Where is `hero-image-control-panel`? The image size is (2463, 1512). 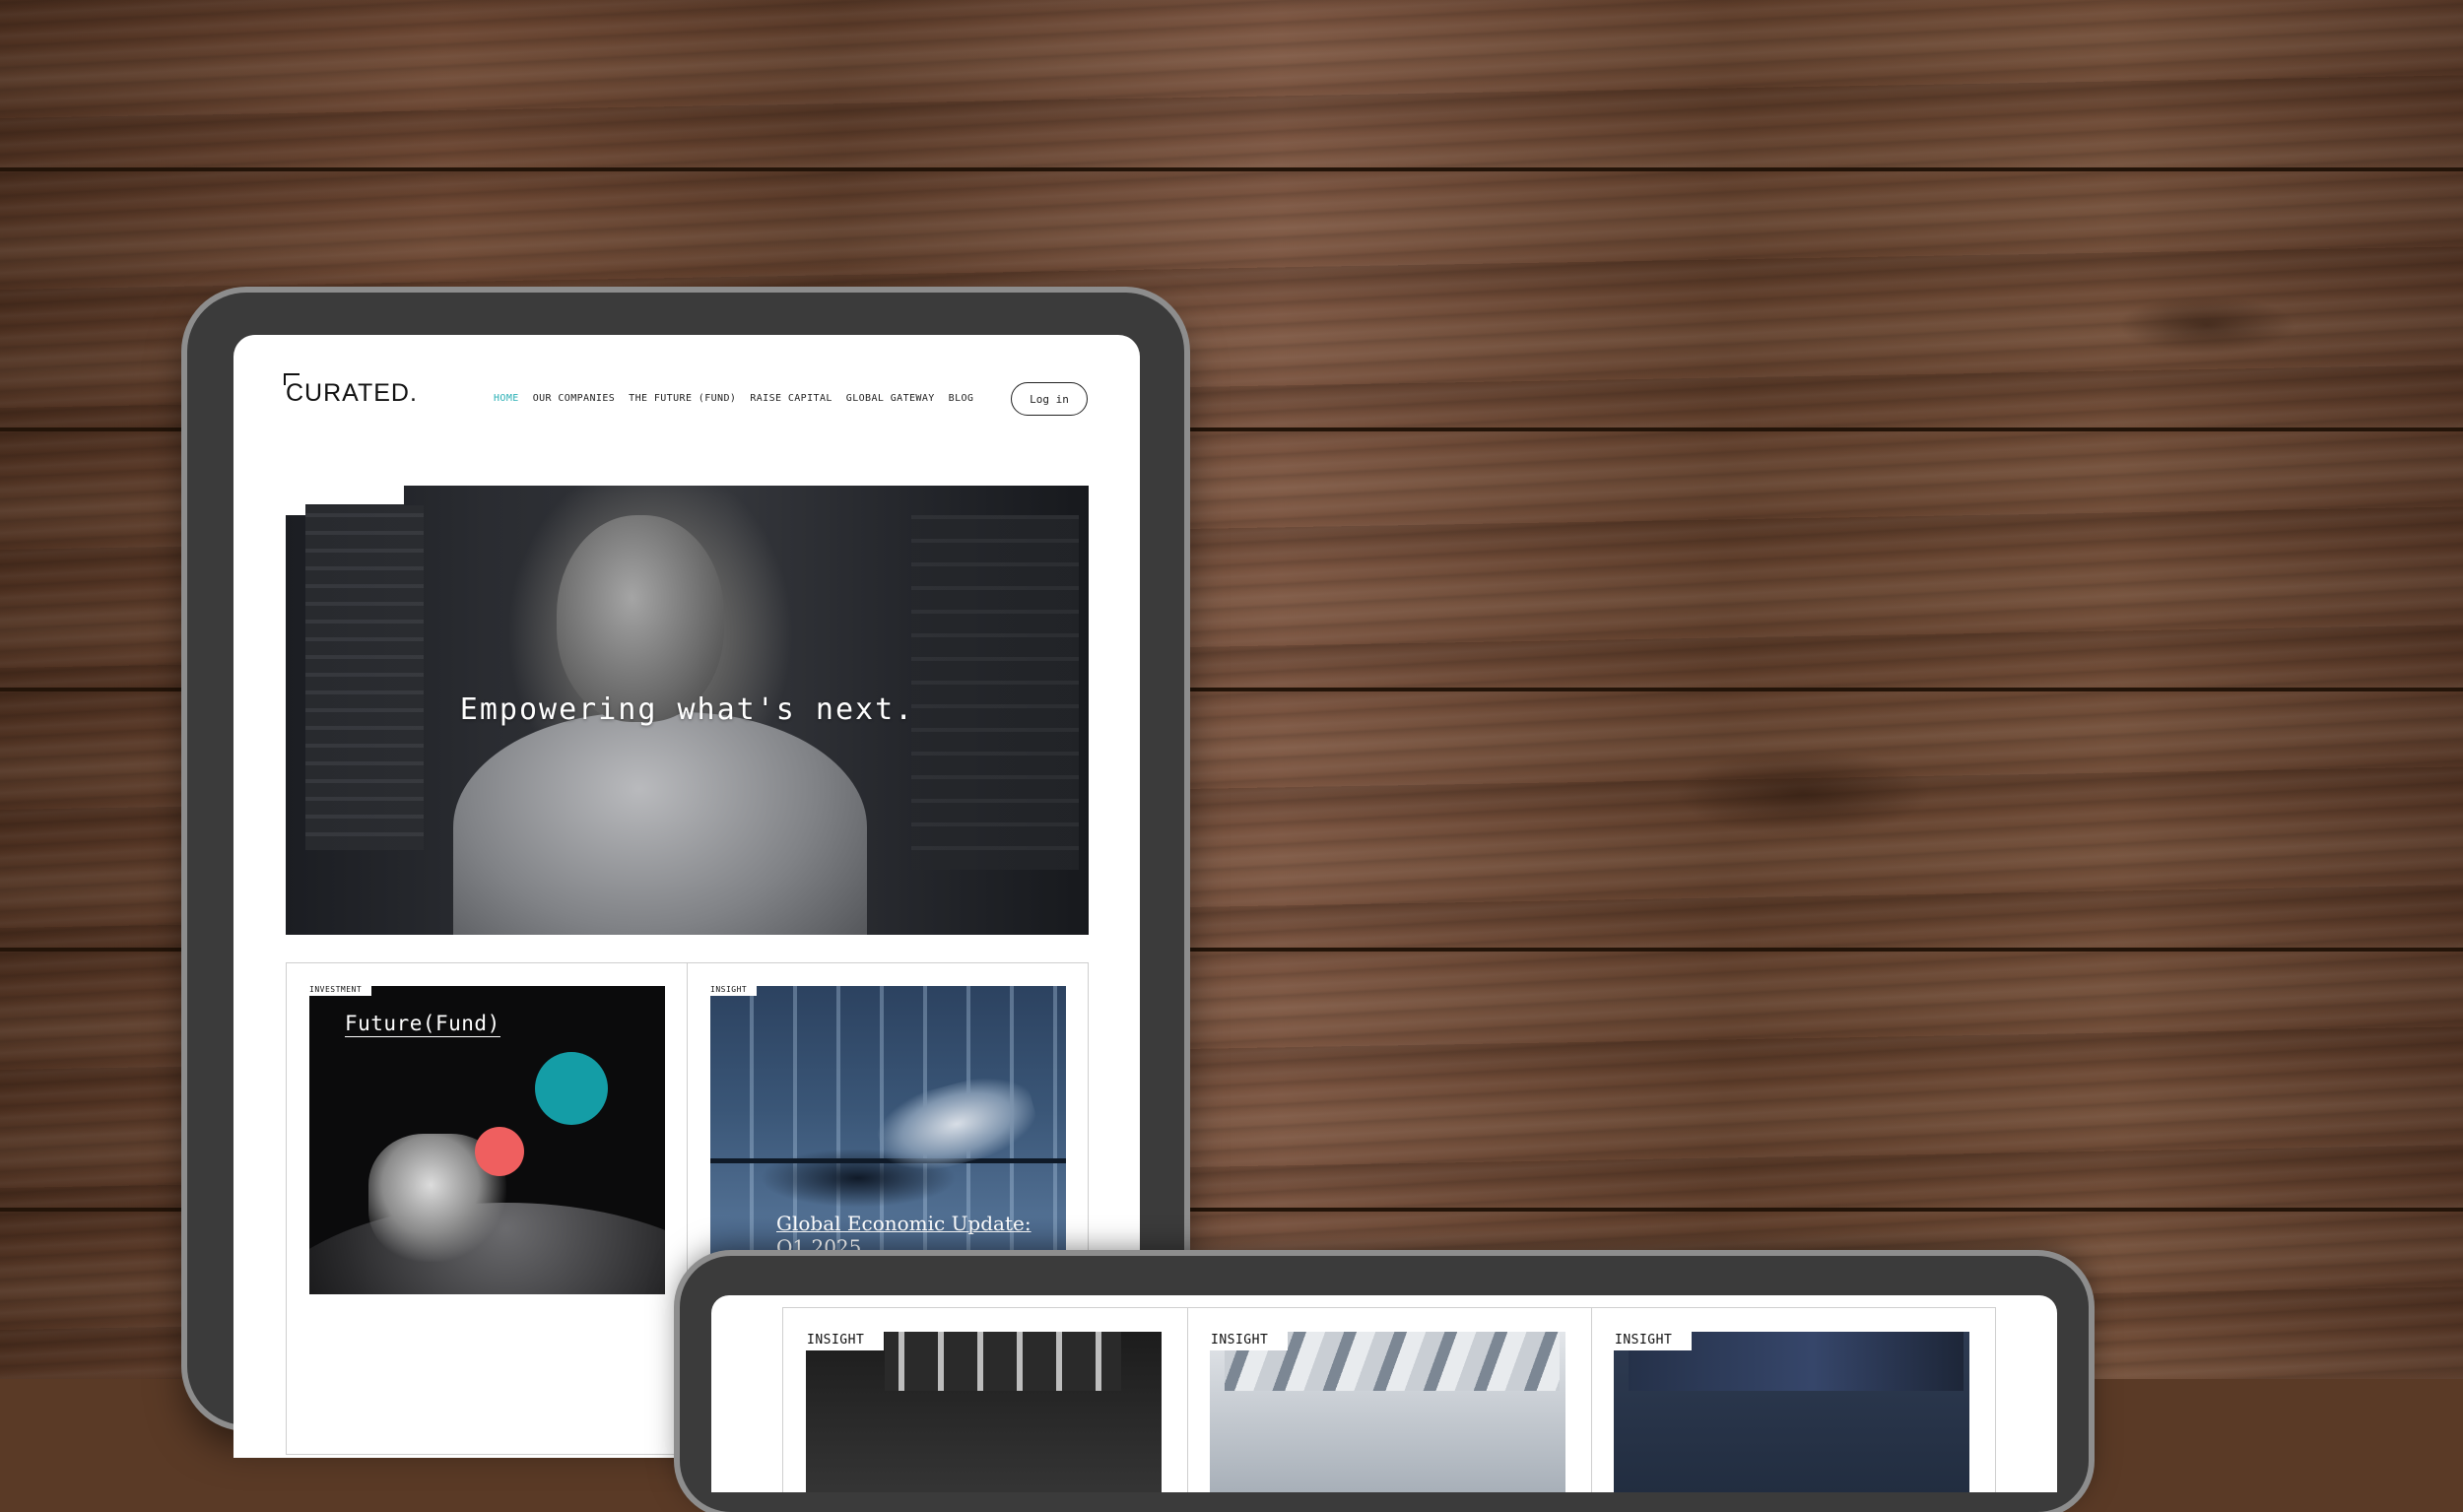 hero-image-control-panel is located at coordinates (364, 677).